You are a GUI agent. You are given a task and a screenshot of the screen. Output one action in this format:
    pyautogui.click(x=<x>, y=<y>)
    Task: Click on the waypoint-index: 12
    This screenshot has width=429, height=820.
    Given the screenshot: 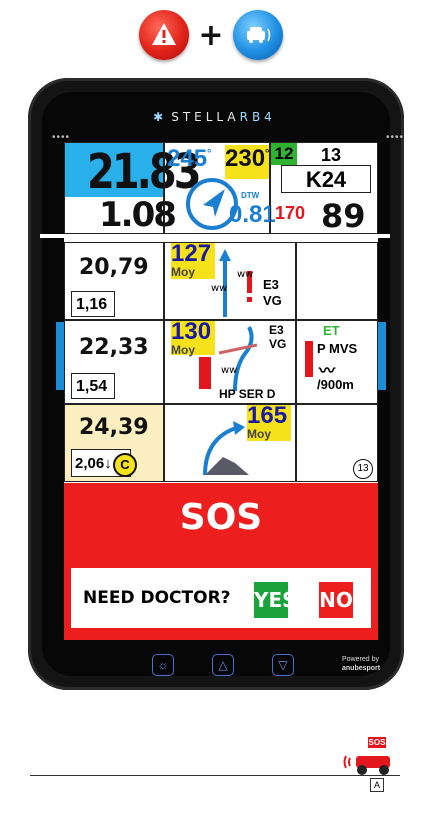 What is the action you would take?
    pyautogui.click(x=284, y=154)
    